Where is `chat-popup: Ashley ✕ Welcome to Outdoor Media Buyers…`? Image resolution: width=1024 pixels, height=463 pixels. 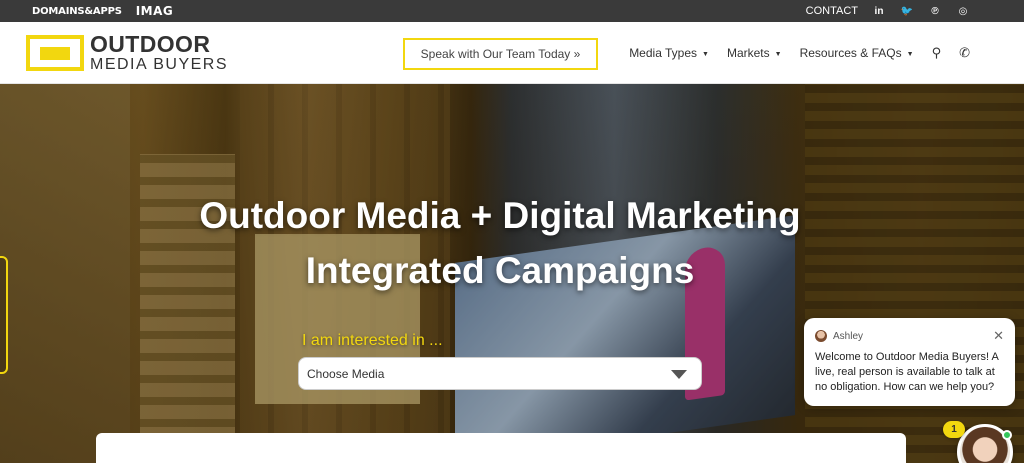
chat-popup: Ashley ✕ Welcome to Outdoor Media Buyers… is located at coordinates (909, 362).